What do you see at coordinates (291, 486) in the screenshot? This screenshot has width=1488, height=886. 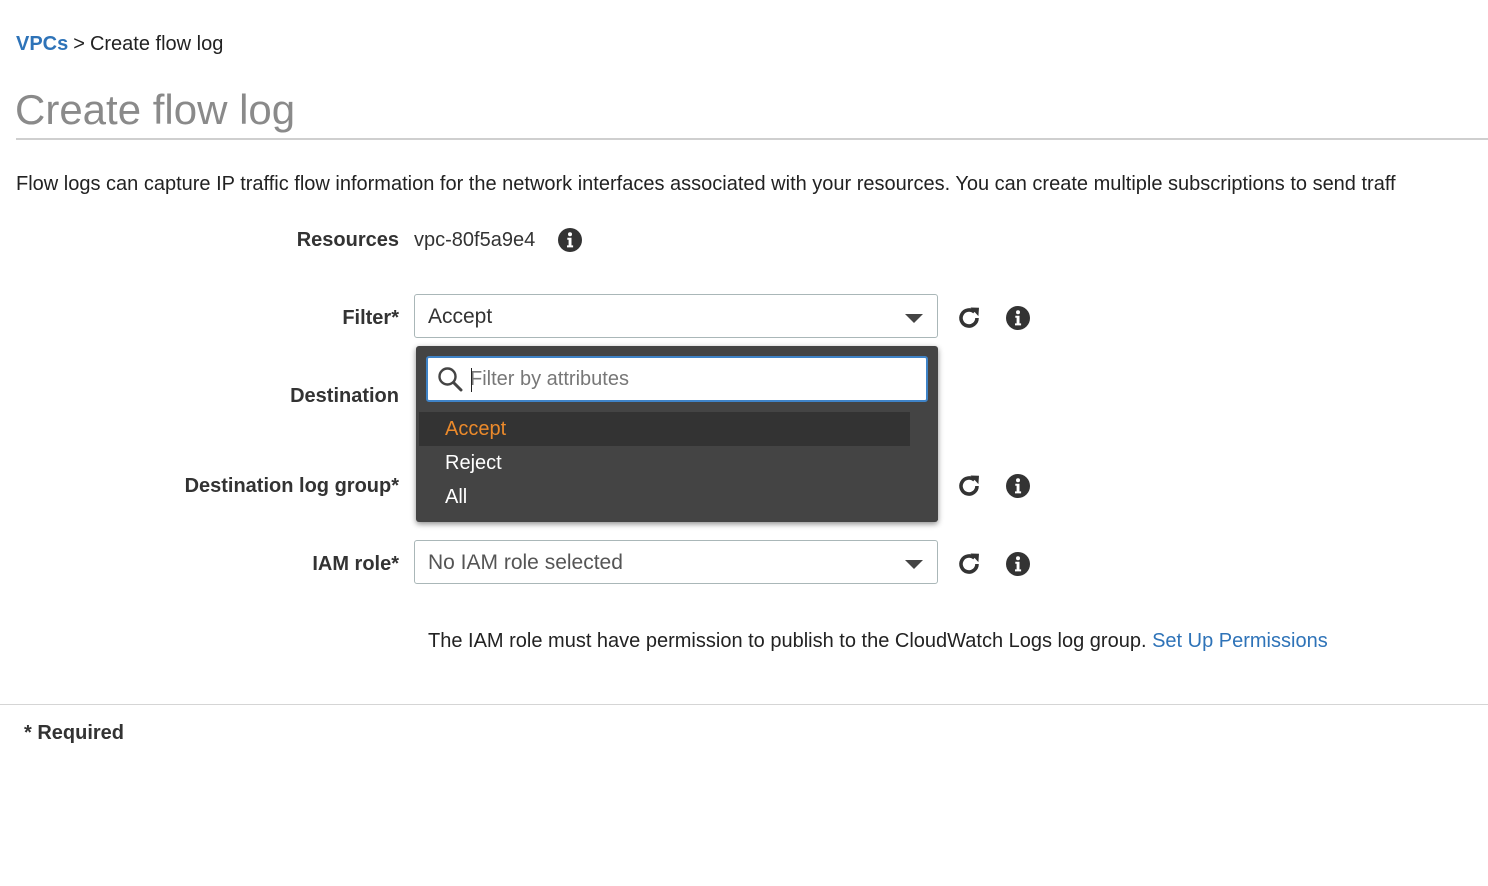 I see `destination-log-group-label: Destination log group*` at bounding box center [291, 486].